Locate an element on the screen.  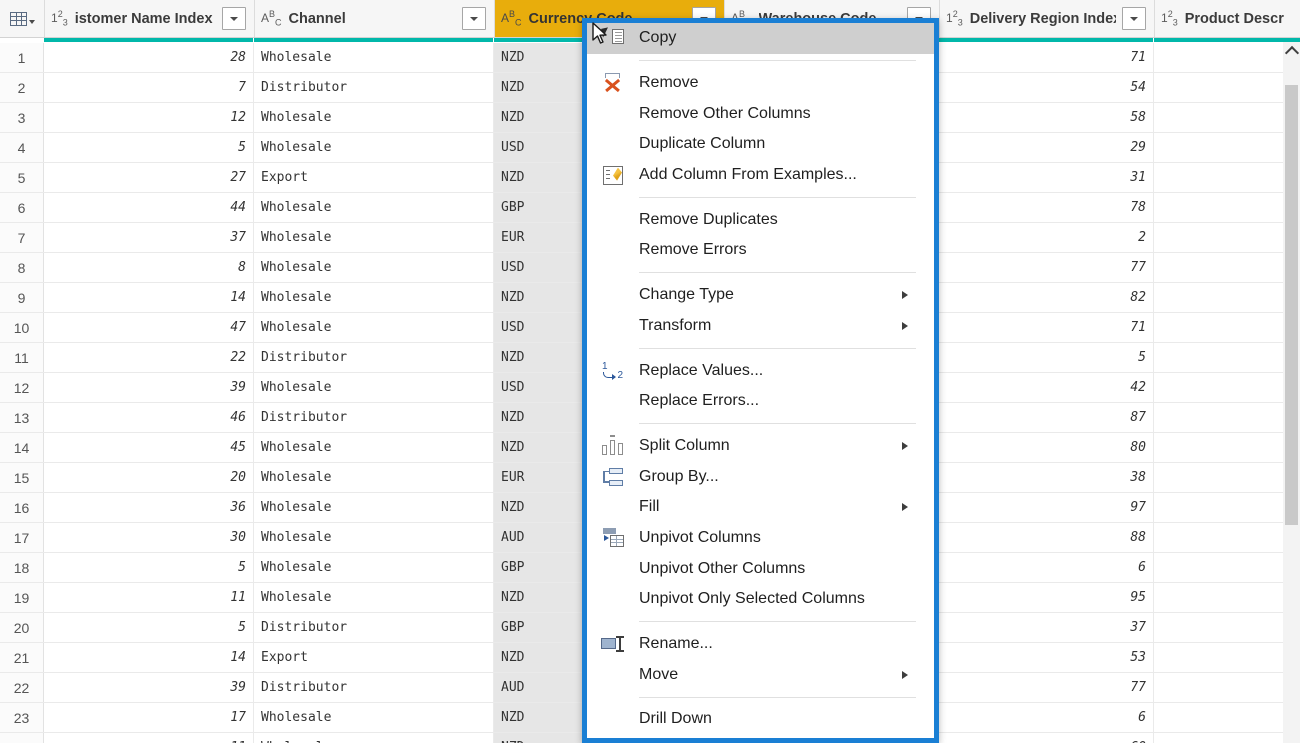
cell-delivery_region_index: 5 is located at coordinates (1046, 357).